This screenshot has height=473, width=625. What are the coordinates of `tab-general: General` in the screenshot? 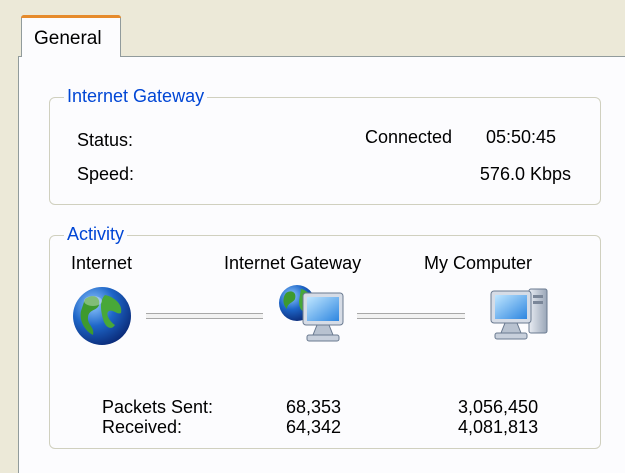 It's located at (71, 36).